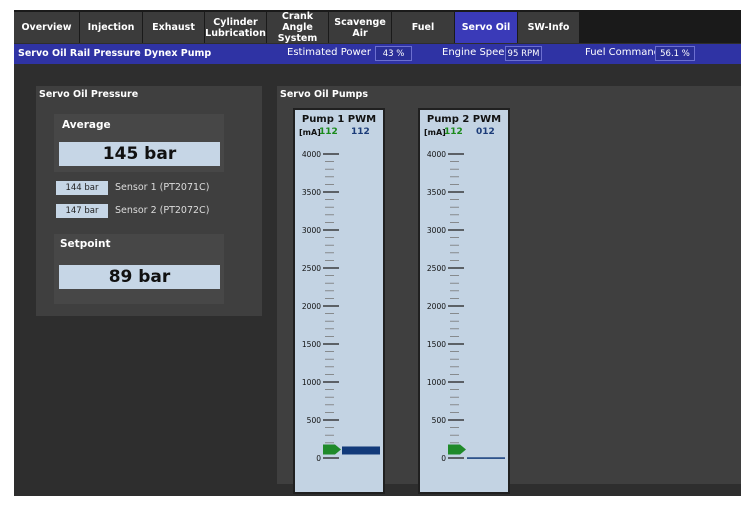 This screenshot has height=516, width=741. I want to click on tab-injection: Injection, so click(111, 27).